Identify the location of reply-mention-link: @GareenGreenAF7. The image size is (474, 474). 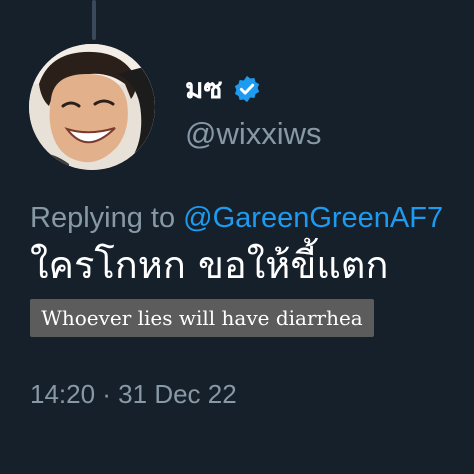
(313, 218).